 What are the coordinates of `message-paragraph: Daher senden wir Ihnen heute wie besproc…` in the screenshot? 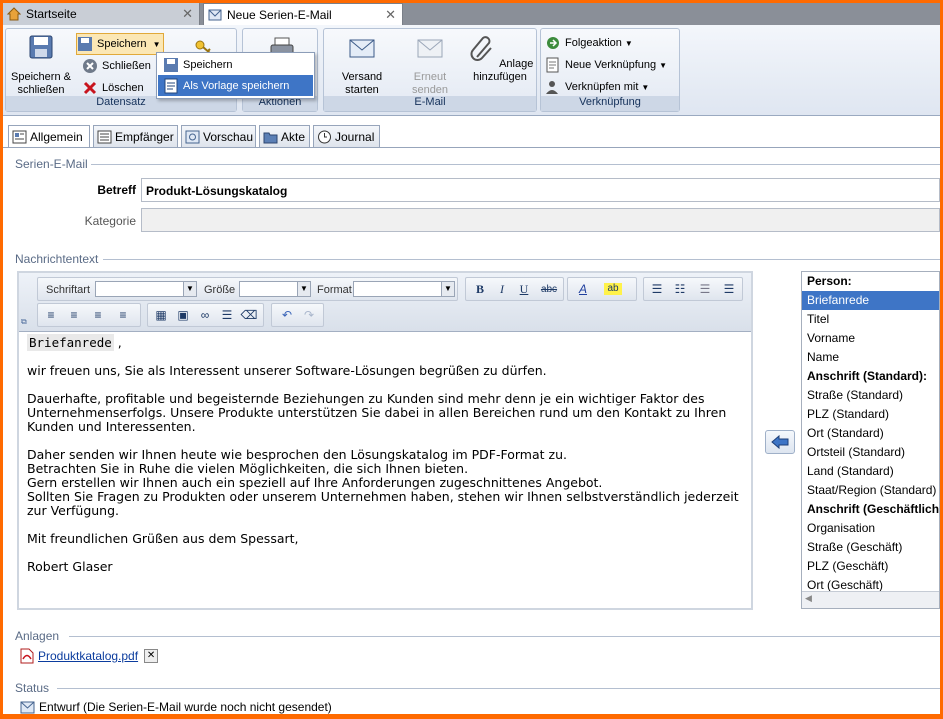 It's located at (383, 482).